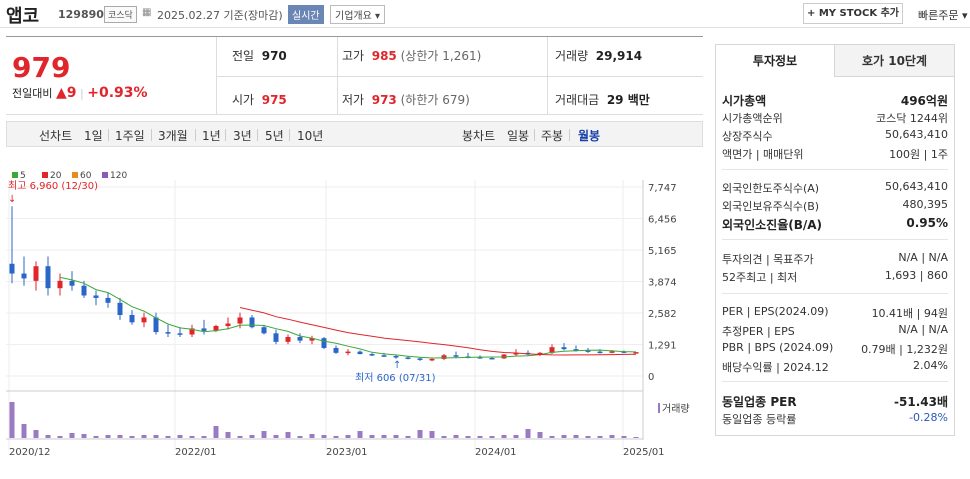 This screenshot has width=970, height=479. What do you see at coordinates (353, 56) in the screenshot?
I see `high-label: 고가` at bounding box center [353, 56].